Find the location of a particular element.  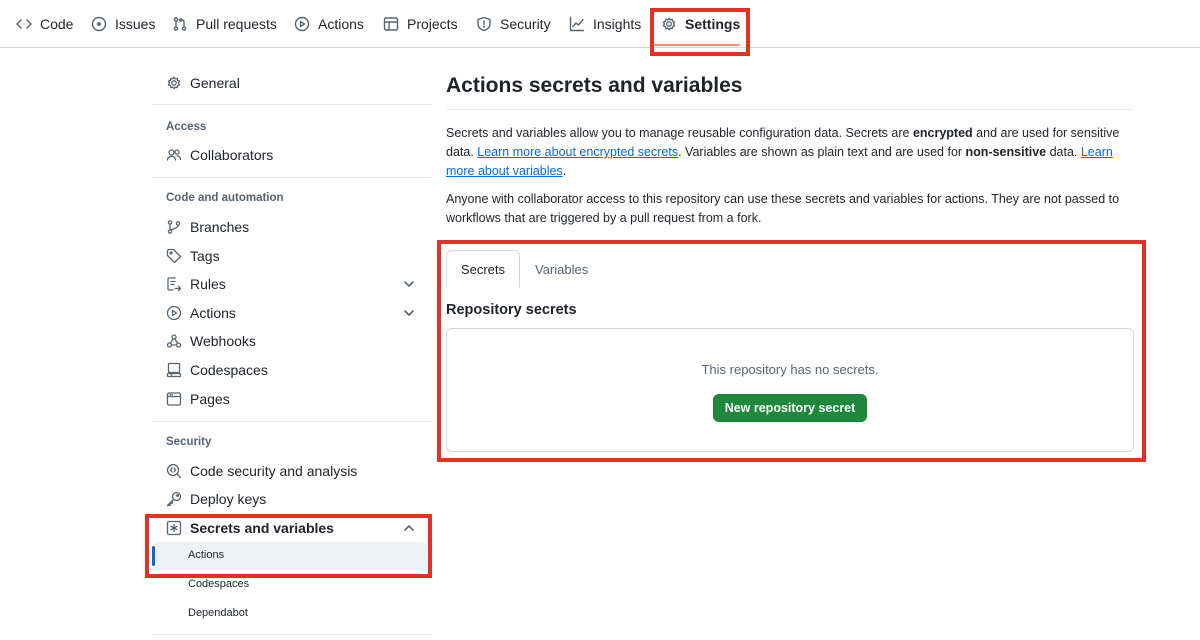

tab-pull-requests-label: Pull requests is located at coordinates (236, 24).